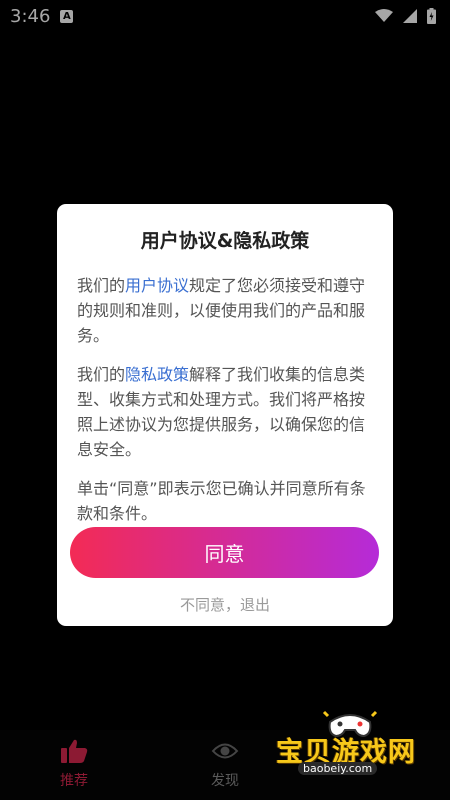  Describe the element at coordinates (357, 746) in the screenshot. I see `watermark: 宝贝游戏网 baobeiy.com` at that location.